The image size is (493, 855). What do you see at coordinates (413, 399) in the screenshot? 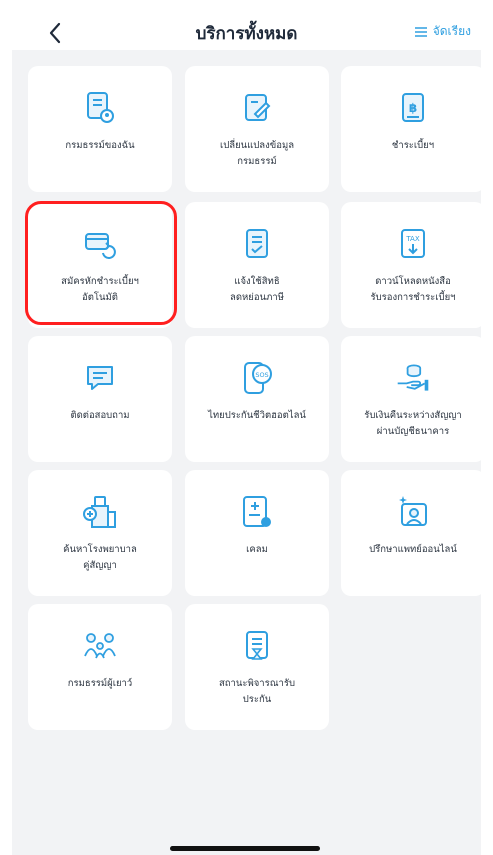
I see `tile-refund-bank: รับเงินคืนระหว่างสัญญา ผ่านบัญชีธนาคาร` at bounding box center [413, 399].